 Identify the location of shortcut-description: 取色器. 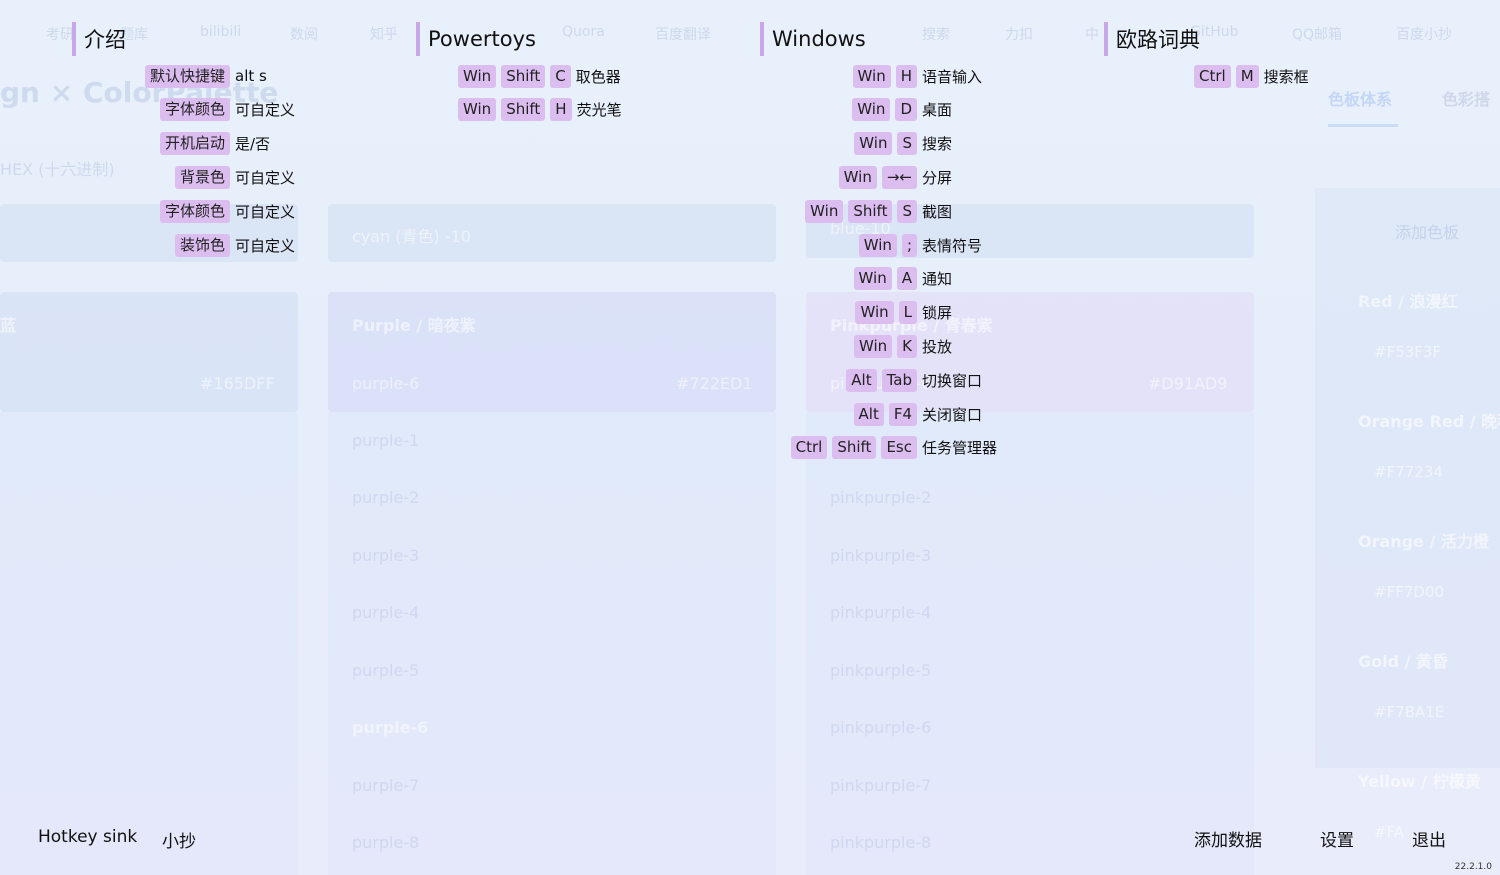
(598, 76).